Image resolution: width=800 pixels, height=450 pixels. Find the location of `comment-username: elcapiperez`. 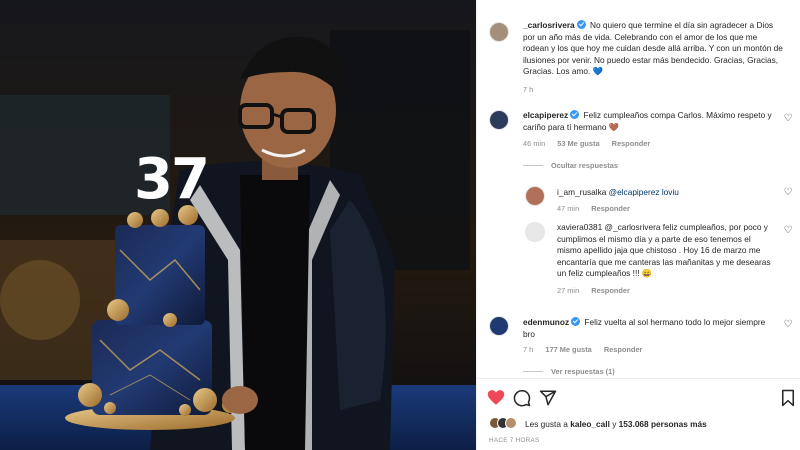

comment-username: elcapiperez is located at coordinates (545, 115).